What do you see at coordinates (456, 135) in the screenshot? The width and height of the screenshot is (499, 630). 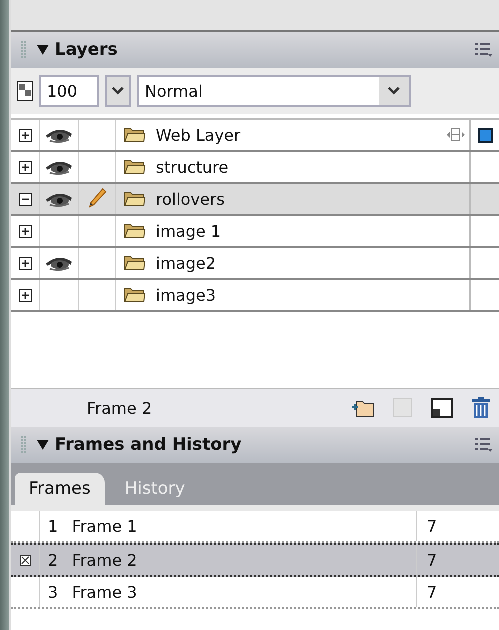 I see `web-layer-icon` at bounding box center [456, 135].